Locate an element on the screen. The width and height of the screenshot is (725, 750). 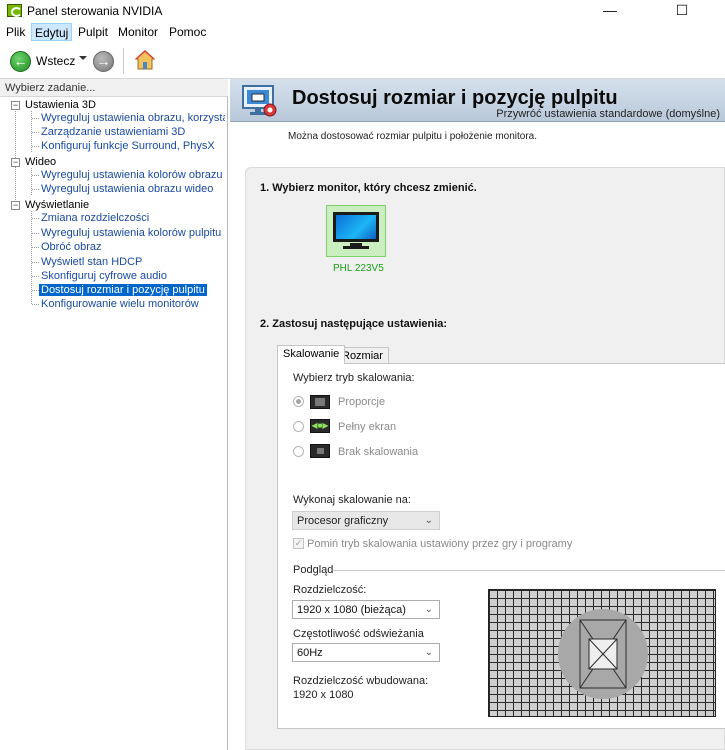
menu-monitor: Monitor is located at coordinates (138, 32).